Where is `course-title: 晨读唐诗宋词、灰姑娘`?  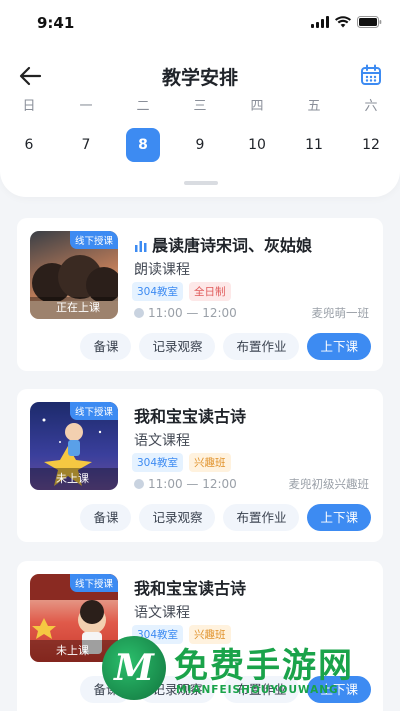
course-title: 晨读唐诗宋词、灰姑娘 is located at coordinates (223, 244).